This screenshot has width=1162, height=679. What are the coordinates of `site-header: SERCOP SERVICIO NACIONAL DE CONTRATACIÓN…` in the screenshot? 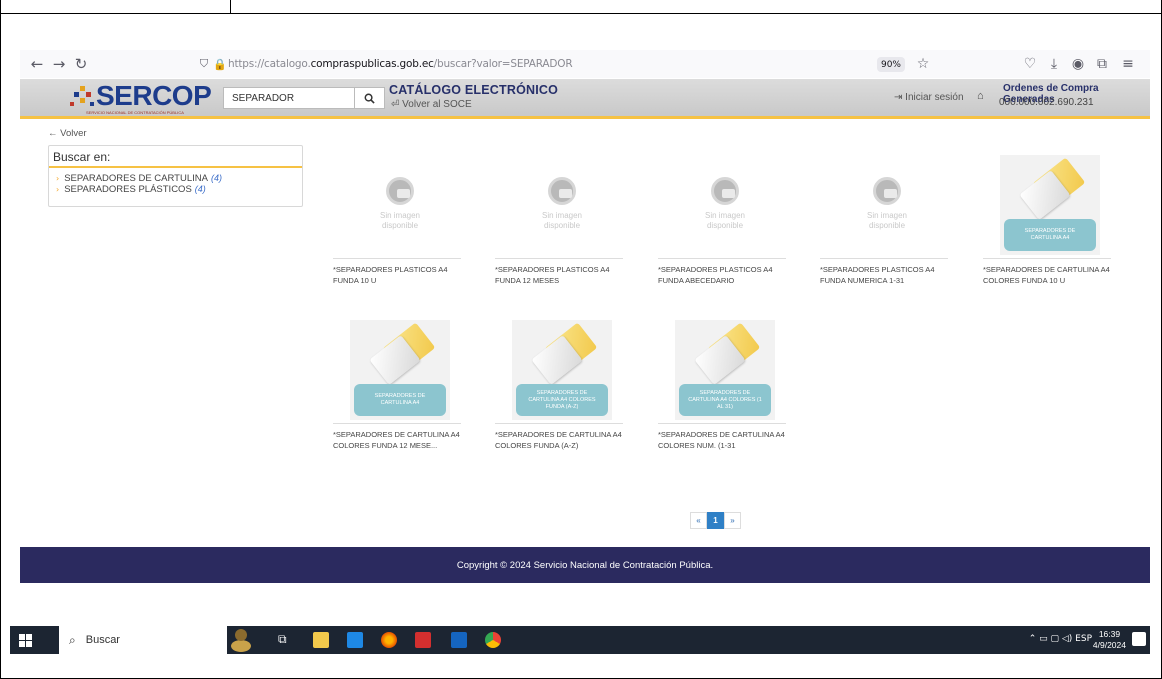 It's located at (585, 99).